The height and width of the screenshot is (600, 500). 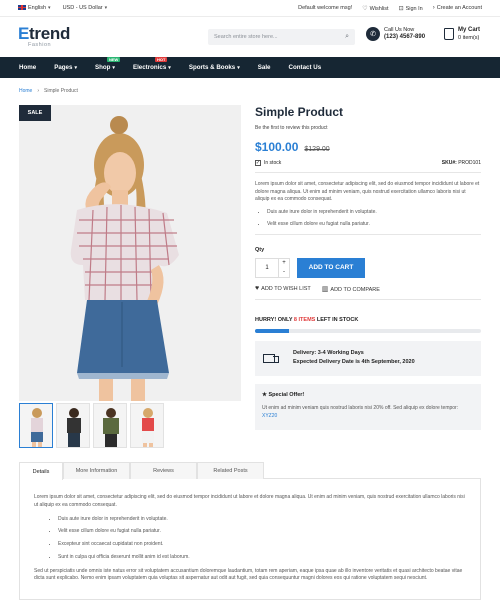 What do you see at coordinates (331, 267) in the screenshot?
I see `add-to-cart-button: ADD TO CART` at bounding box center [331, 267].